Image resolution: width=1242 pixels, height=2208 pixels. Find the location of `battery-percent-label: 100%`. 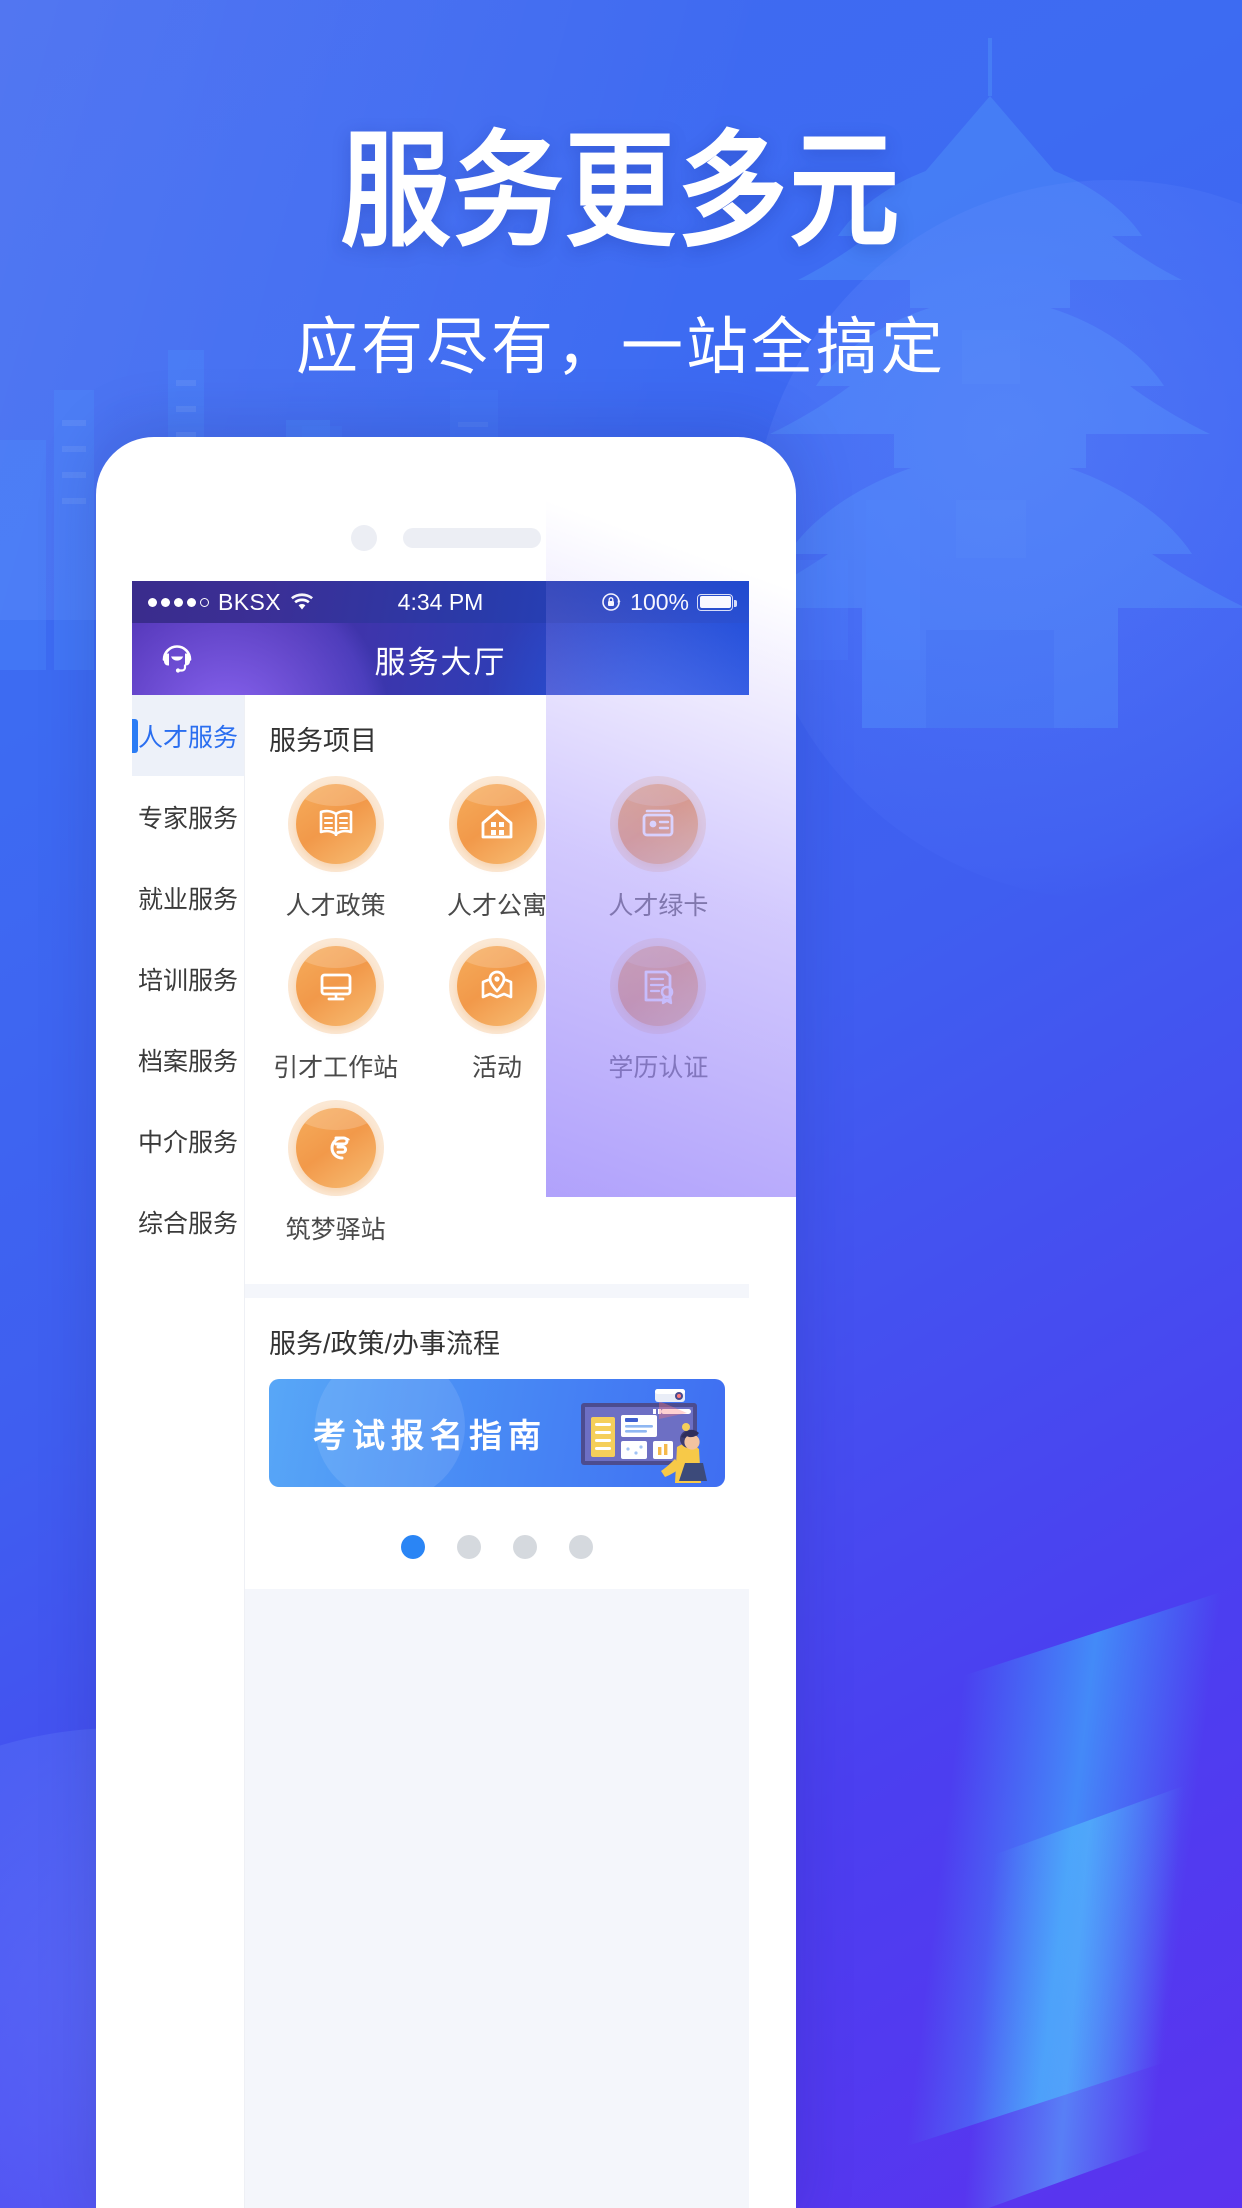

battery-percent-label: 100% is located at coordinates (659, 601).